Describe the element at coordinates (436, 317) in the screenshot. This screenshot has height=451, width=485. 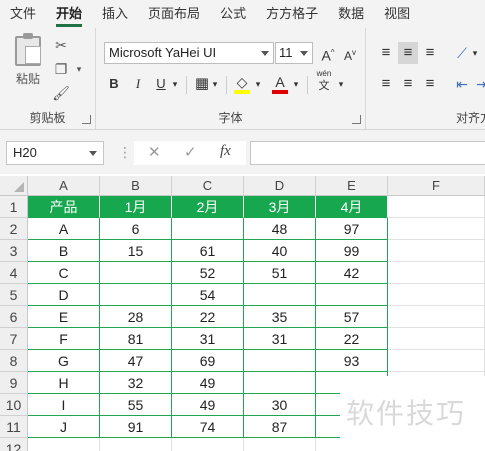
I see `cell-f6` at that location.